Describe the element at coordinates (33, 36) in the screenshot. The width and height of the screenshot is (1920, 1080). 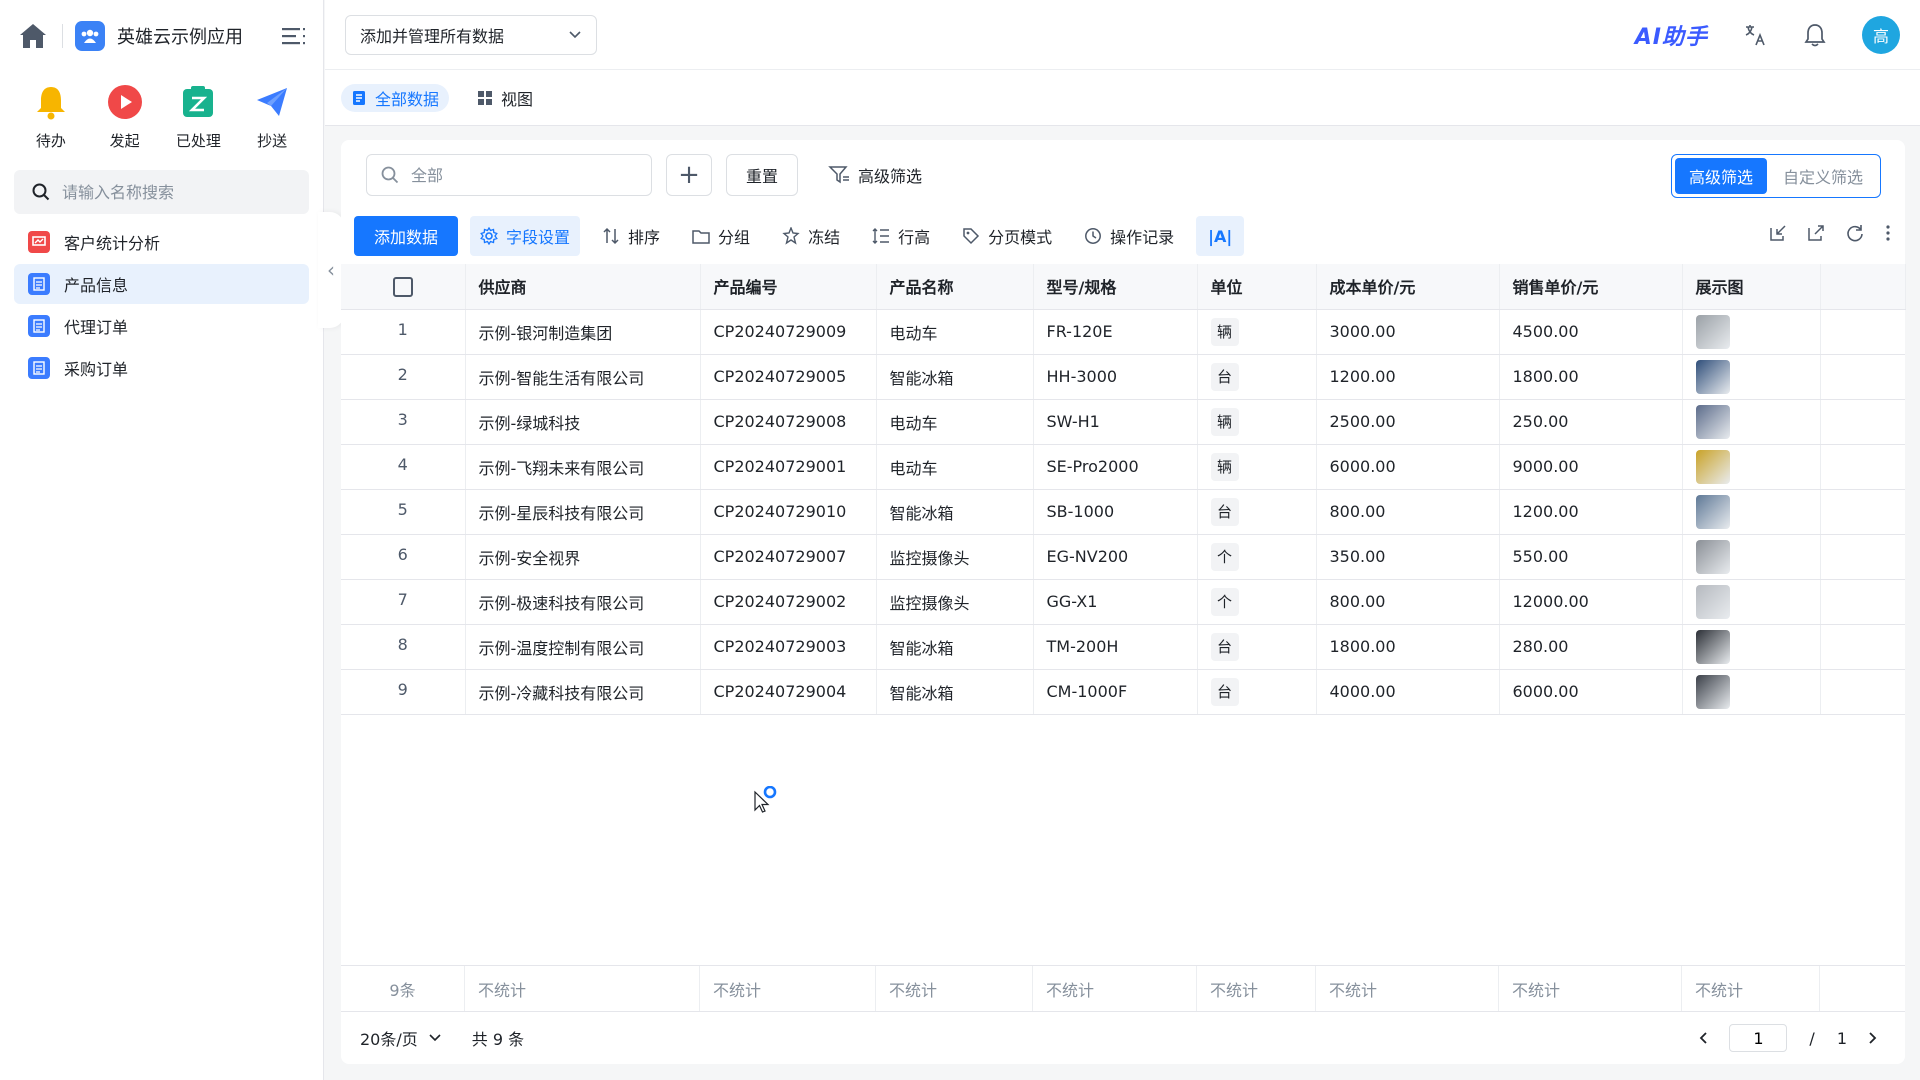
I see `home-icon` at that location.